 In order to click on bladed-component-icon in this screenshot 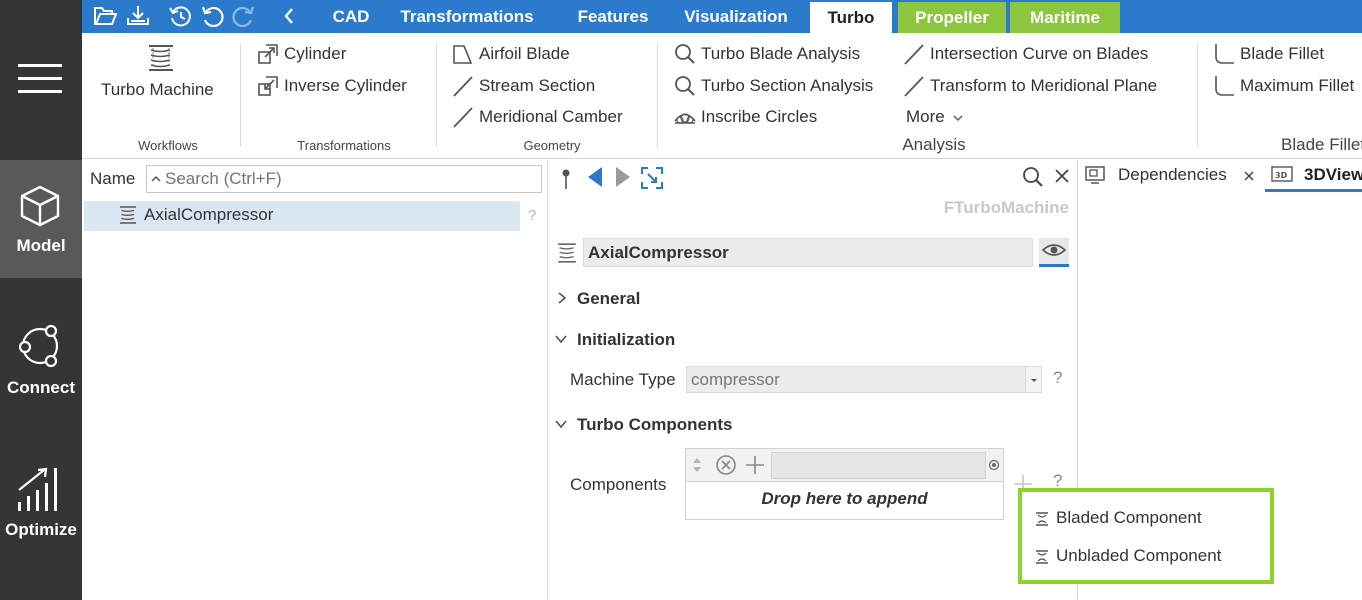, I will do `click(1042, 518)`.